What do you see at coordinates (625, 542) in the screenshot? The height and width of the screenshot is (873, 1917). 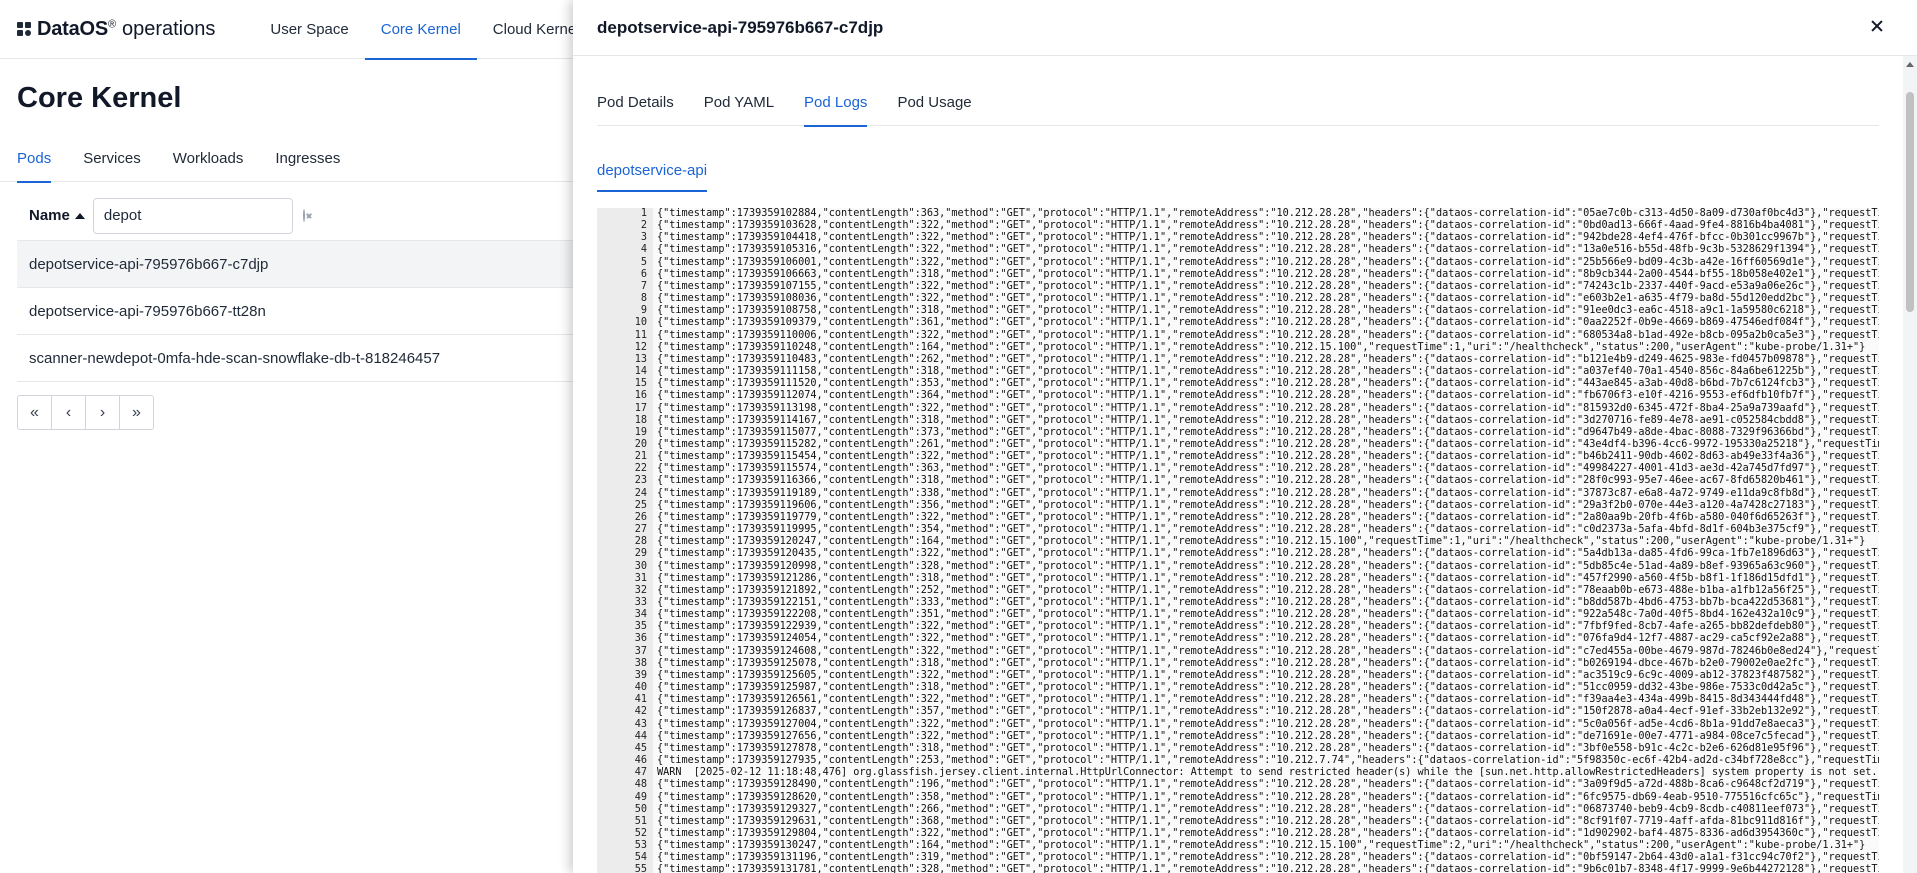 I see `log-line-number: 28` at bounding box center [625, 542].